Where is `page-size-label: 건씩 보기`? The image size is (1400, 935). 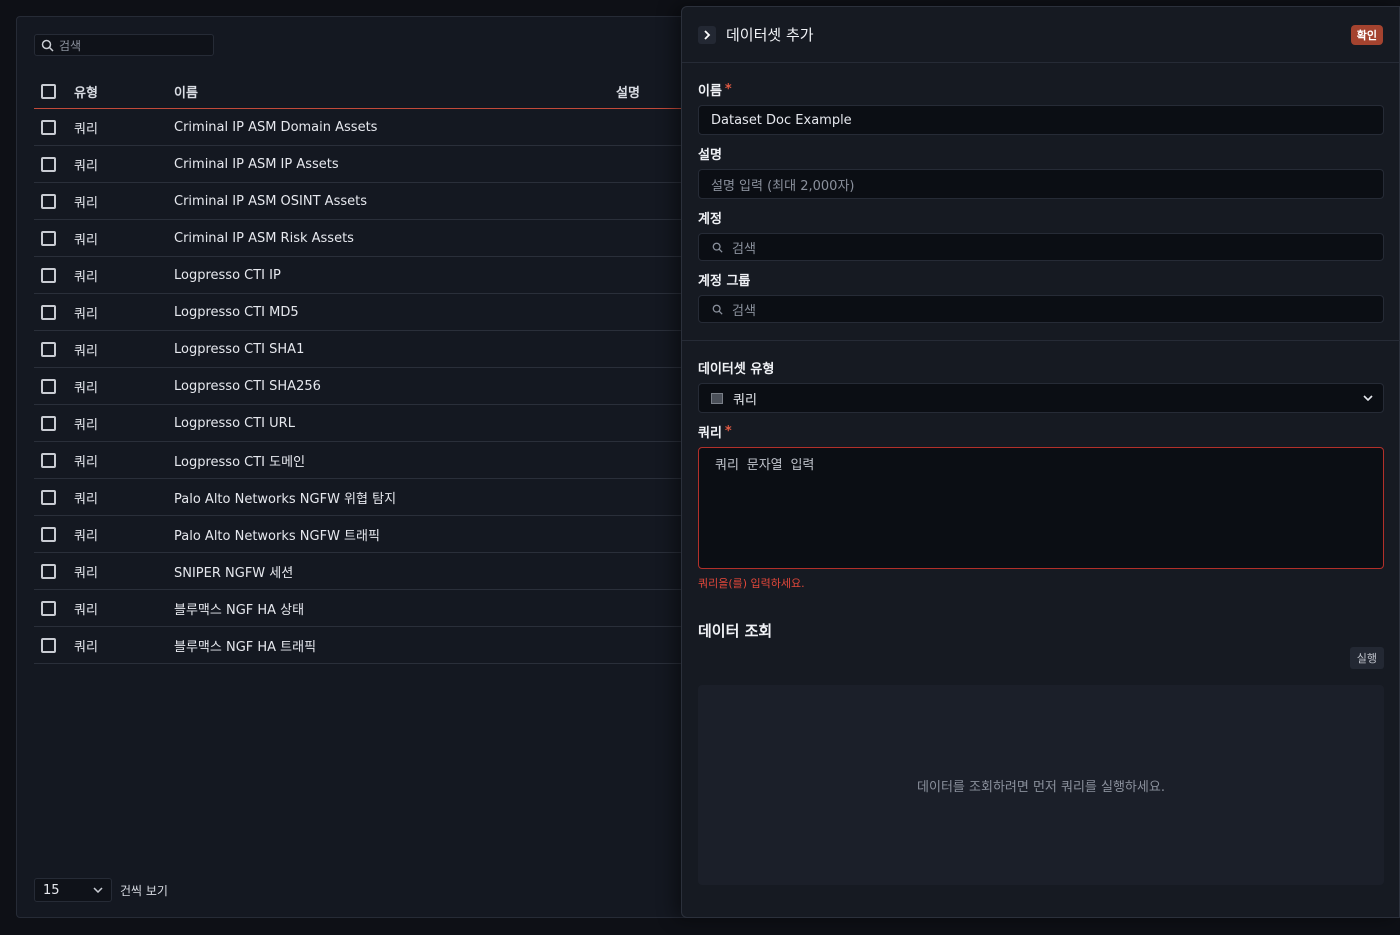
page-size-label: 건씩 보기 is located at coordinates (144, 890).